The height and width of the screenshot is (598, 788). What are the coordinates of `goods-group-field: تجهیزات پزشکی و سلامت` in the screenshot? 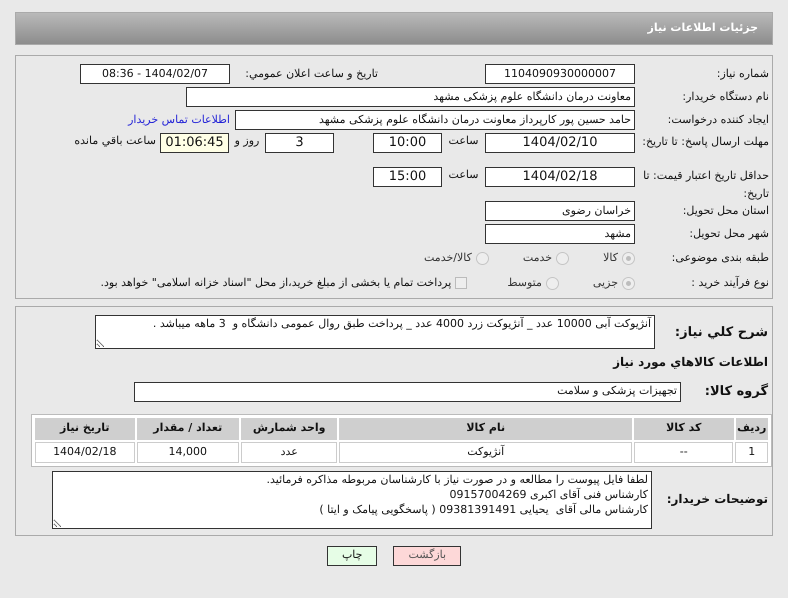 It's located at (407, 392).